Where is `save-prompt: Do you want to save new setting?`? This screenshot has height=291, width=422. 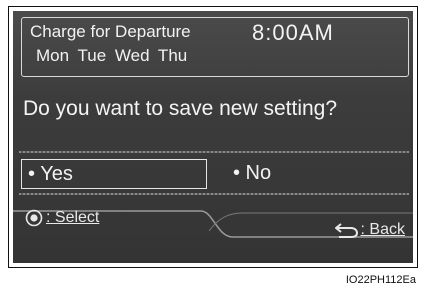 save-prompt: Do you want to save new setting? is located at coordinates (180, 108).